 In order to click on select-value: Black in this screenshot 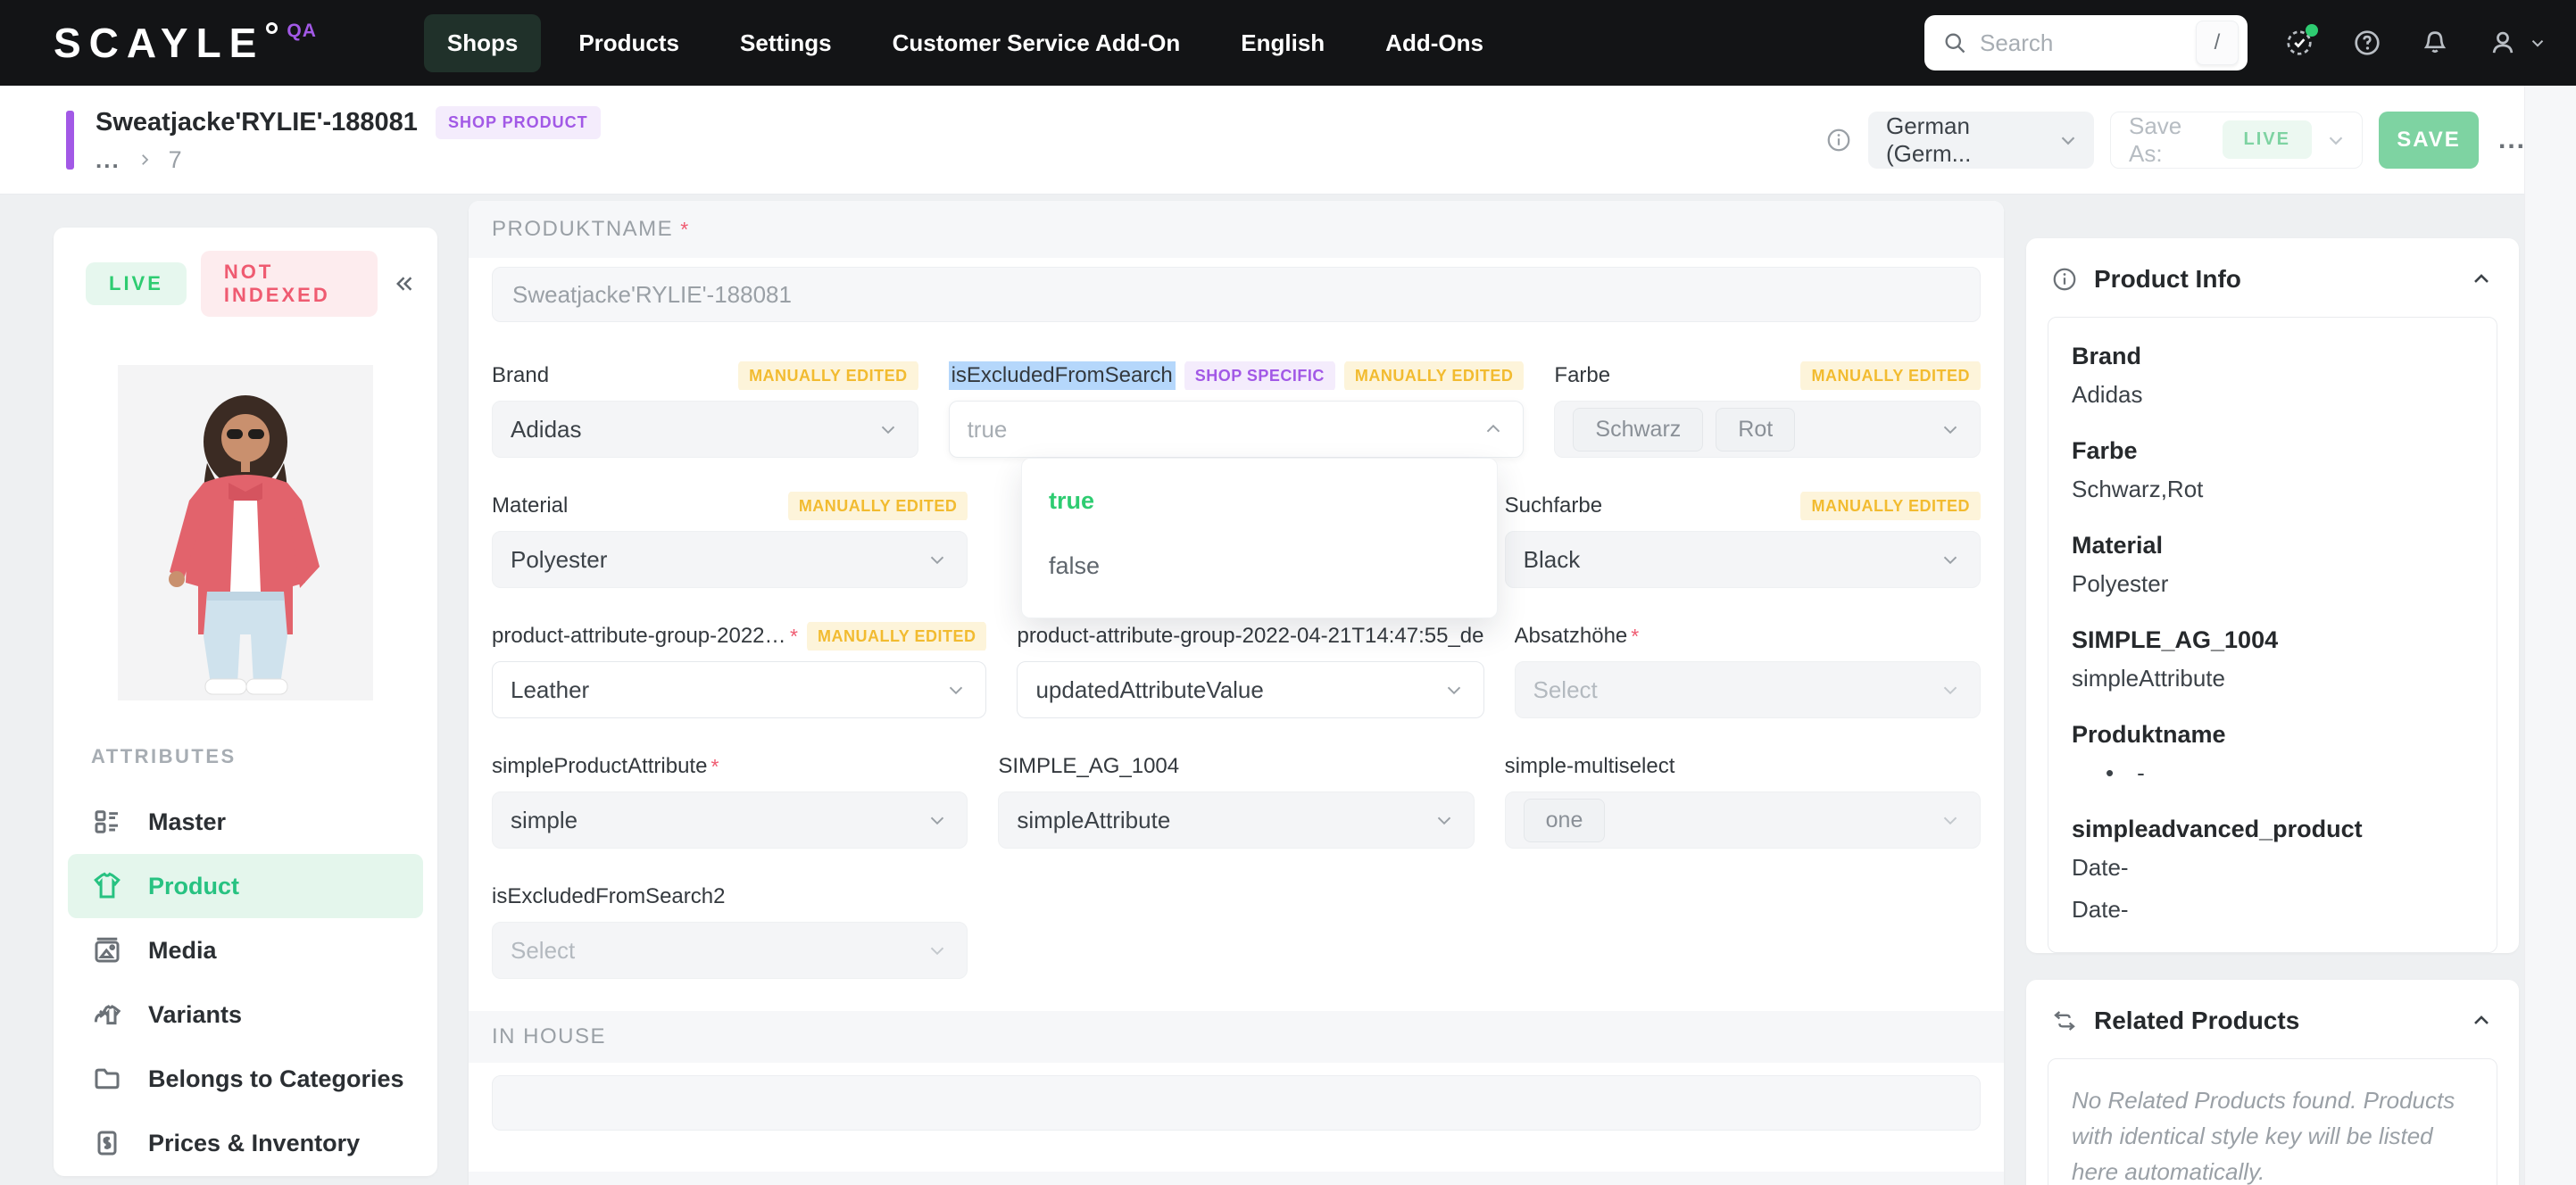, I will do `click(1552, 559)`.